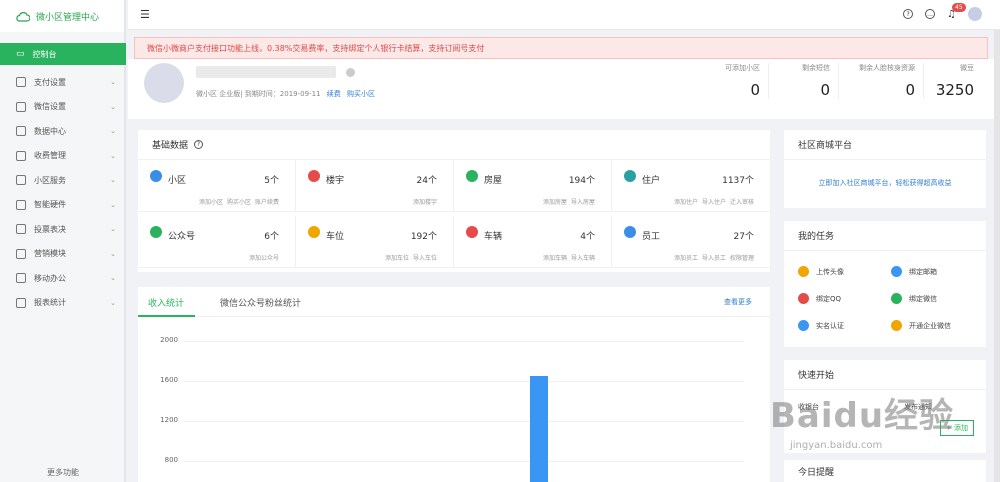 The height and width of the screenshot is (482, 1000). I want to click on buy-community-link: 购买小区, so click(361, 94).